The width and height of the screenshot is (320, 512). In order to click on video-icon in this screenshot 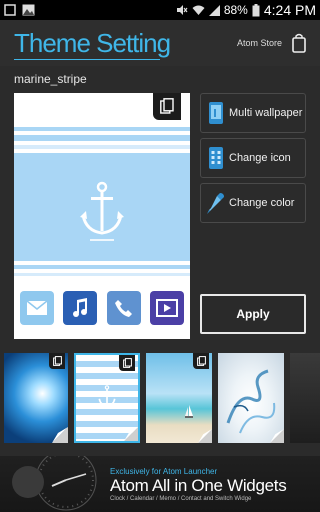, I will do `click(166, 308)`.